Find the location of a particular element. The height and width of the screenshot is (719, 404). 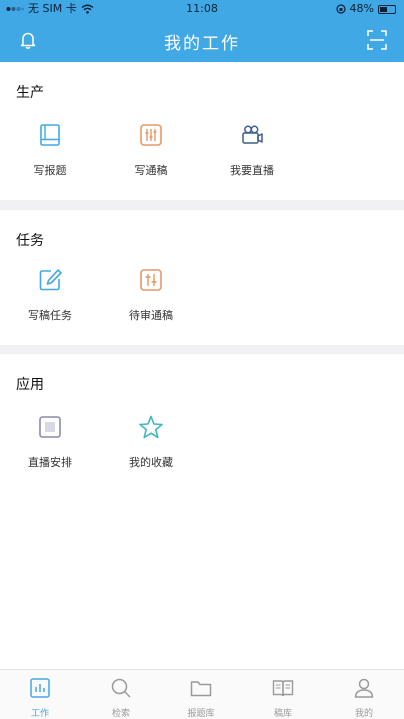

pending-review-item: 待审通稿 is located at coordinates (151, 295).